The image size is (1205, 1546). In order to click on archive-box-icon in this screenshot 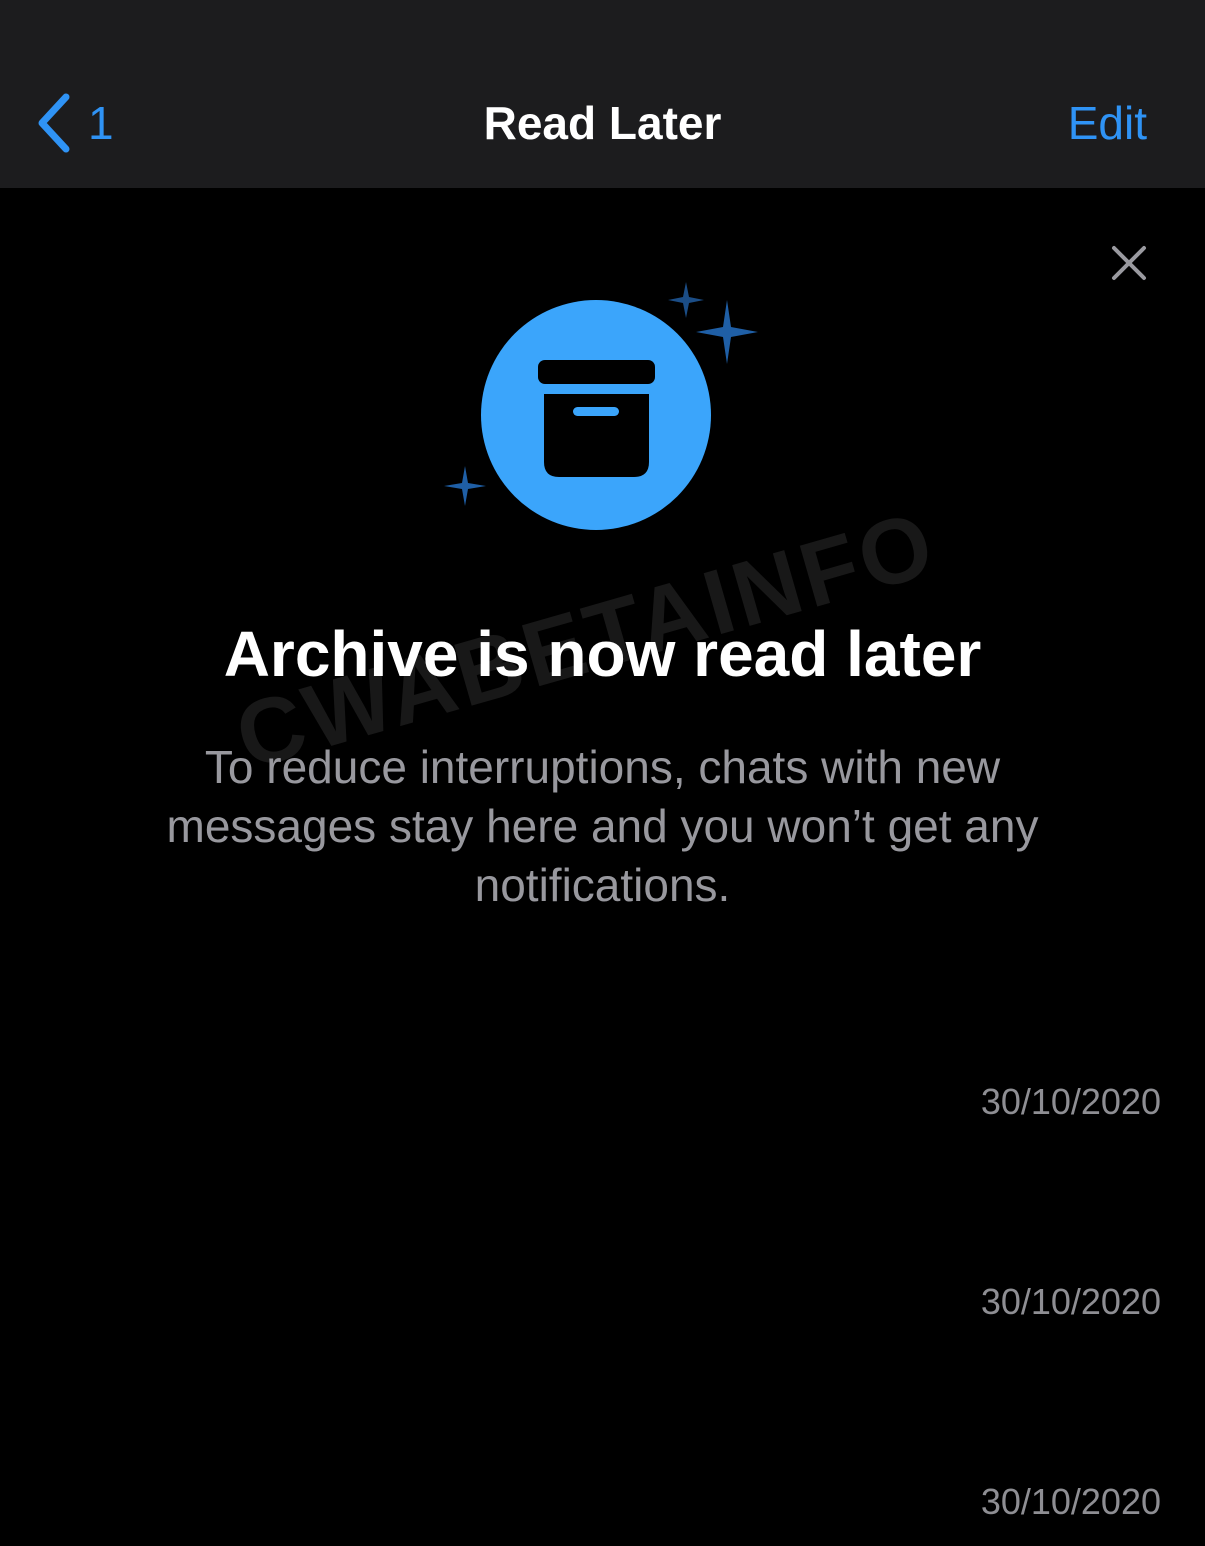, I will do `click(596, 418)`.